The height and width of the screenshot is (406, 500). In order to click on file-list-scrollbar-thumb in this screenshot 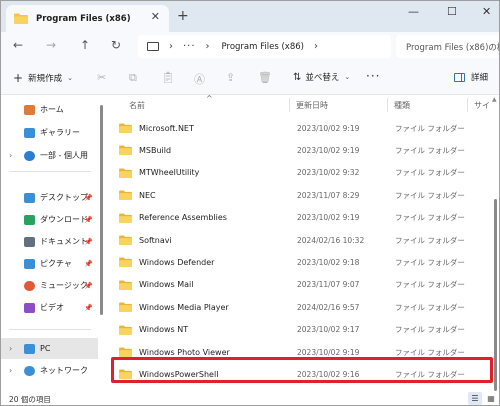, I will do `click(495, 295)`.